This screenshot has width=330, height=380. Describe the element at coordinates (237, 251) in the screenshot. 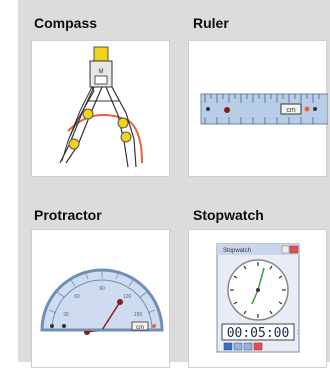

I see `stopwatch-window-title: Stopwatch` at that location.